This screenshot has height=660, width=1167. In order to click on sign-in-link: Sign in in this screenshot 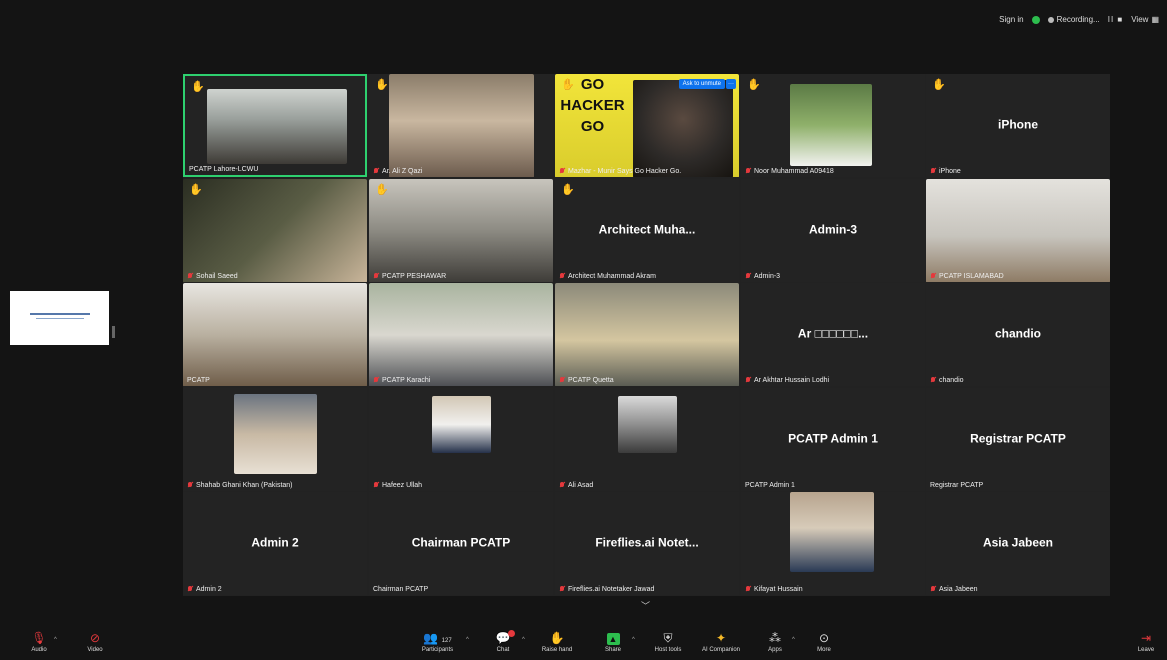, I will do `click(1011, 19)`.